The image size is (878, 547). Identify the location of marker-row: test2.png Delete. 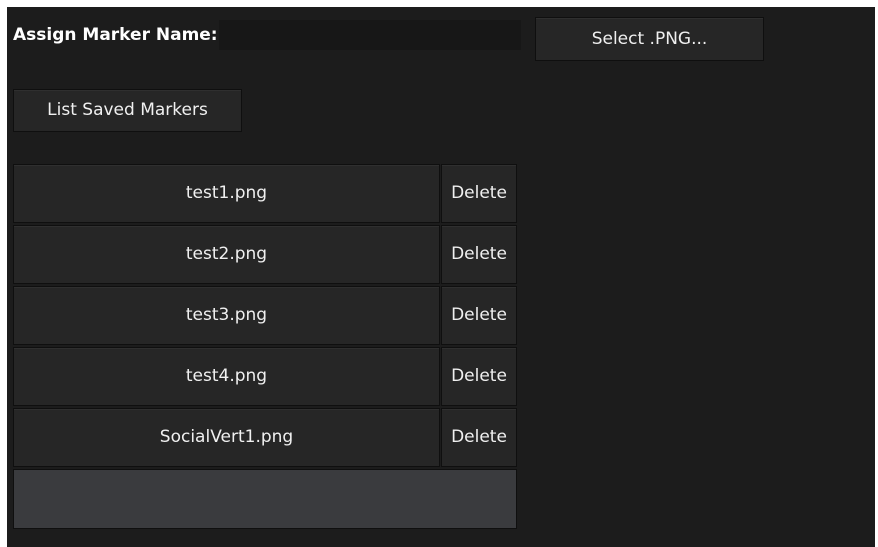
(265, 254).